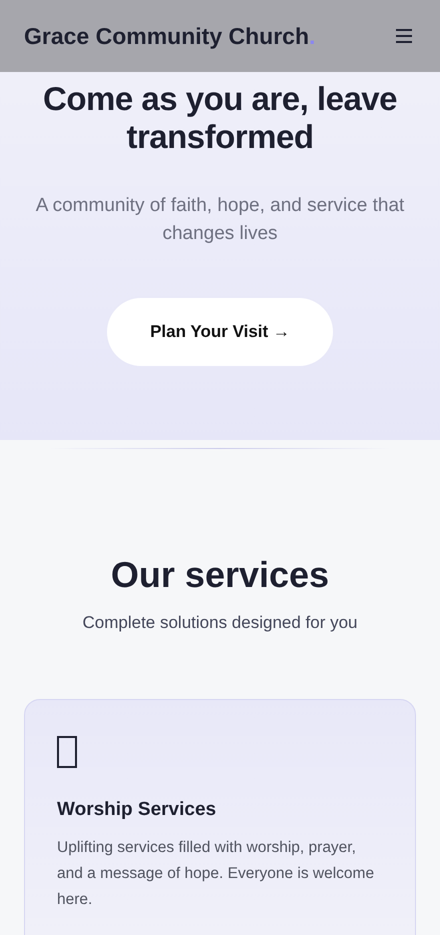 The image size is (440, 935). What do you see at coordinates (220, 575) in the screenshot?
I see `section-title: Our services` at bounding box center [220, 575].